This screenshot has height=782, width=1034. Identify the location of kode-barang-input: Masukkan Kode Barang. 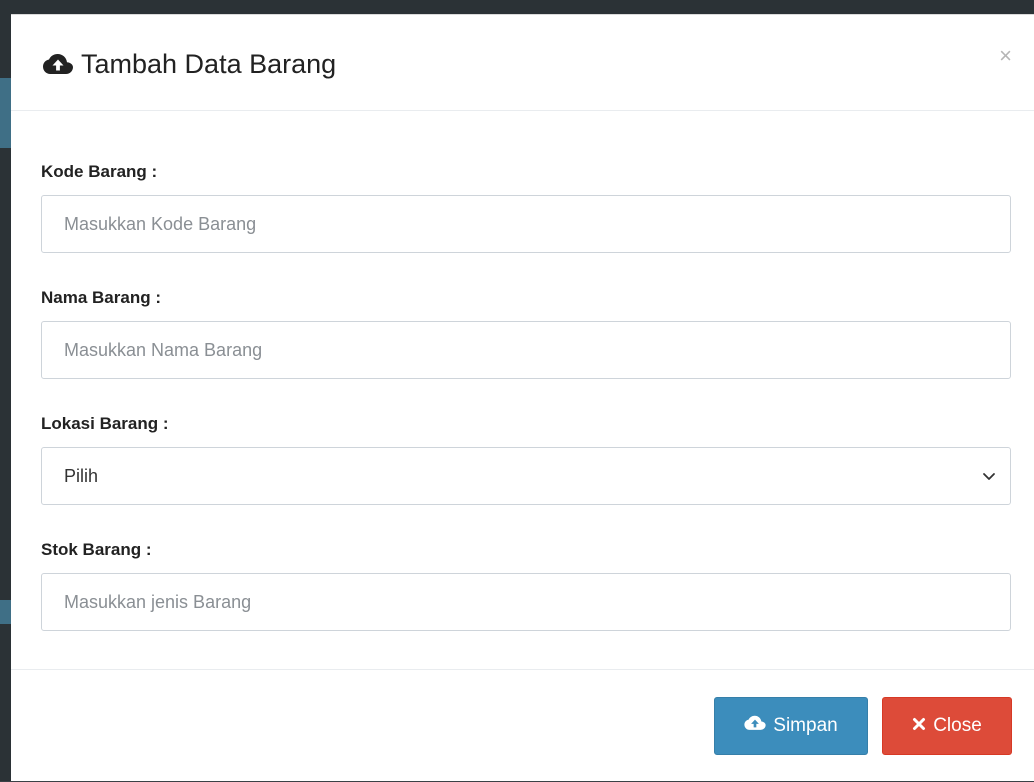
(526, 224).